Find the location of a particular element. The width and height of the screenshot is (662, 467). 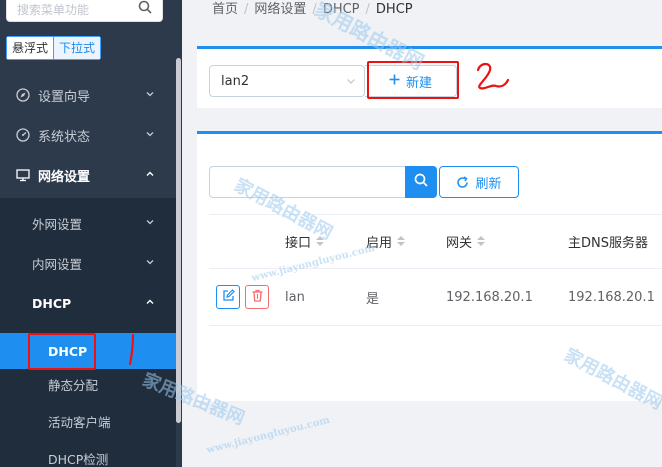

sidebar-item-label: DHCP检测 is located at coordinates (78, 459).